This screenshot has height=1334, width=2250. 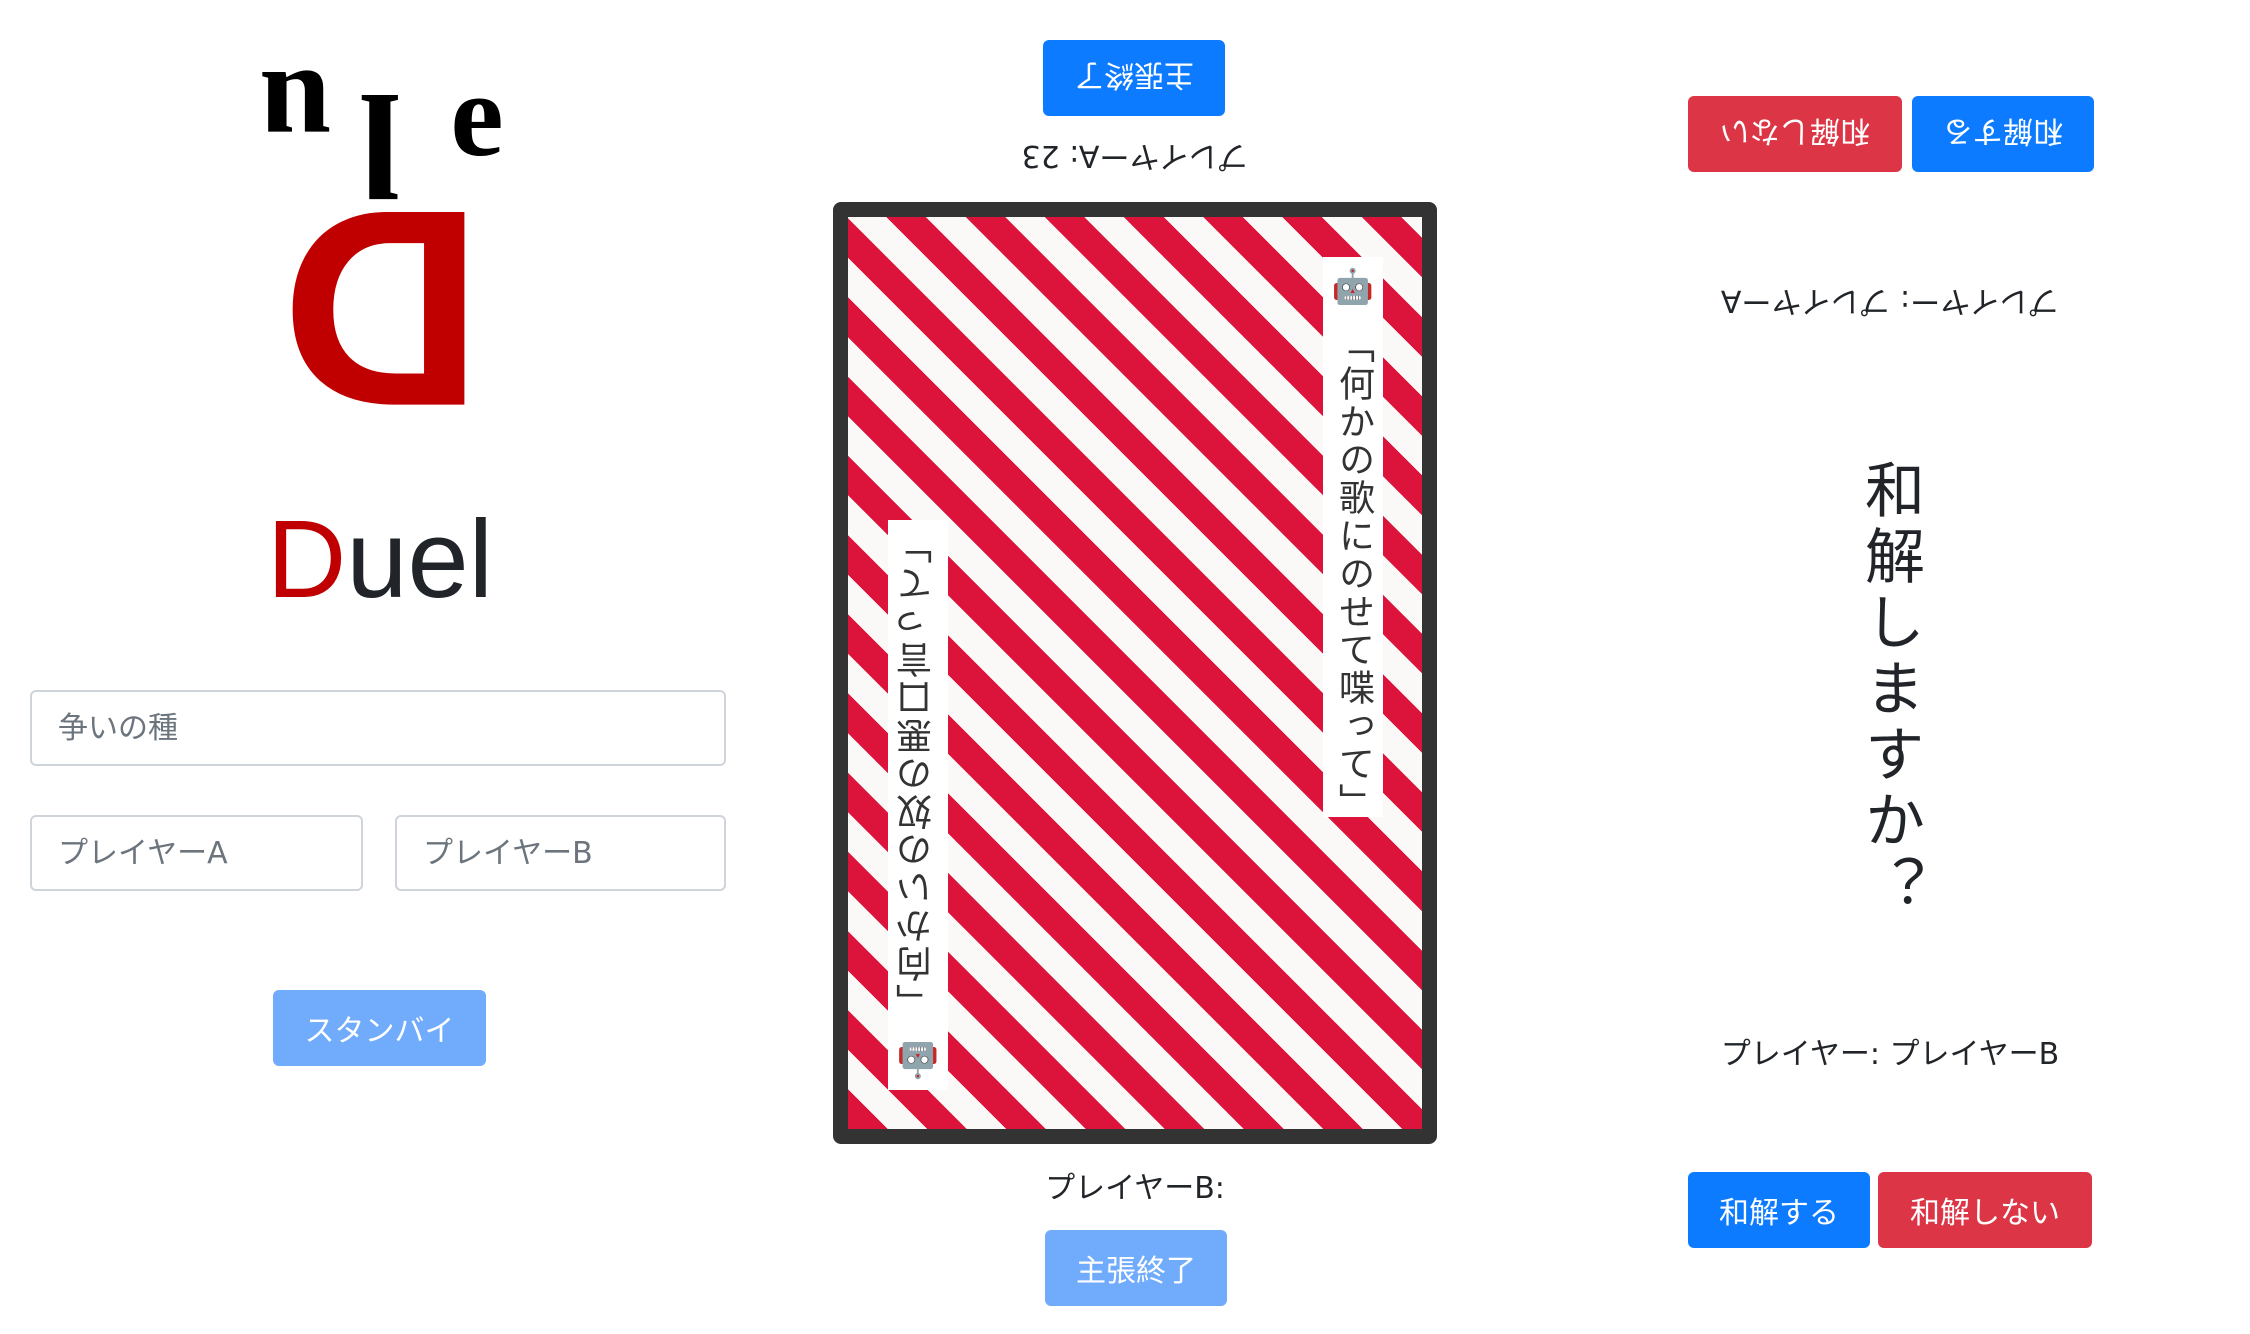 I want to click on player-a-speech-bubble: 🤖 「向かいの奴の悪口言って」, so click(x=918, y=805).